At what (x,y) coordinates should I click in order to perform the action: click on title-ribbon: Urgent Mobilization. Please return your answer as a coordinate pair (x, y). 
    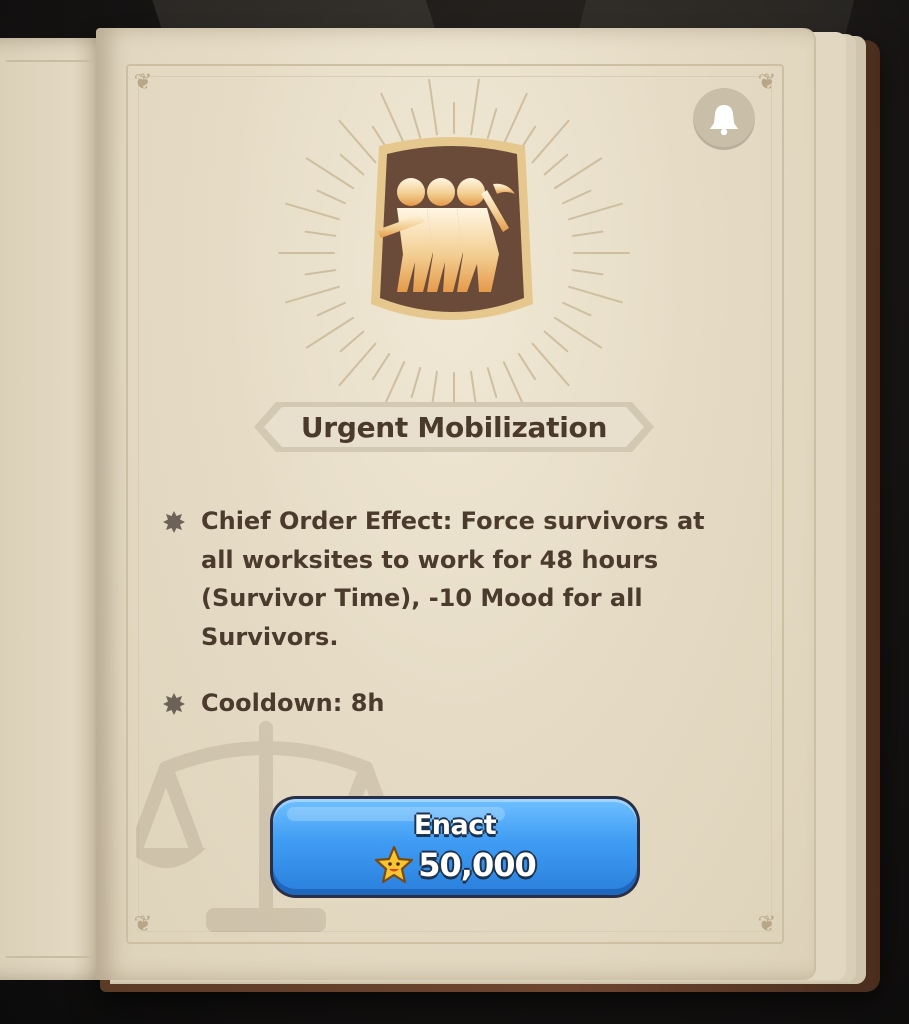
    Looking at the image, I should click on (454, 427).